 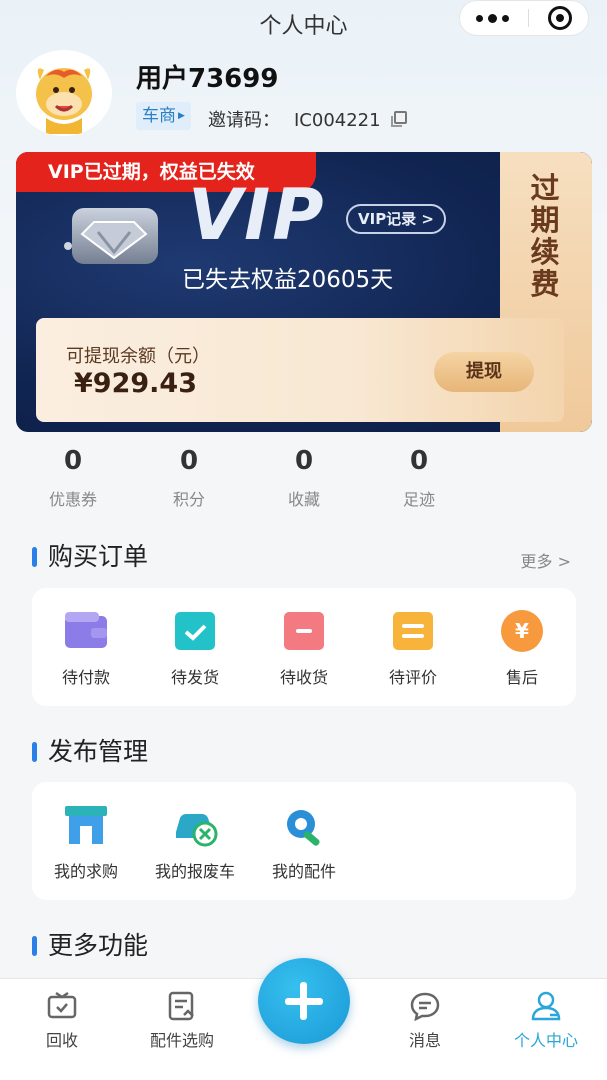 What do you see at coordinates (399, 119) in the screenshot?
I see `copy-icon` at bounding box center [399, 119].